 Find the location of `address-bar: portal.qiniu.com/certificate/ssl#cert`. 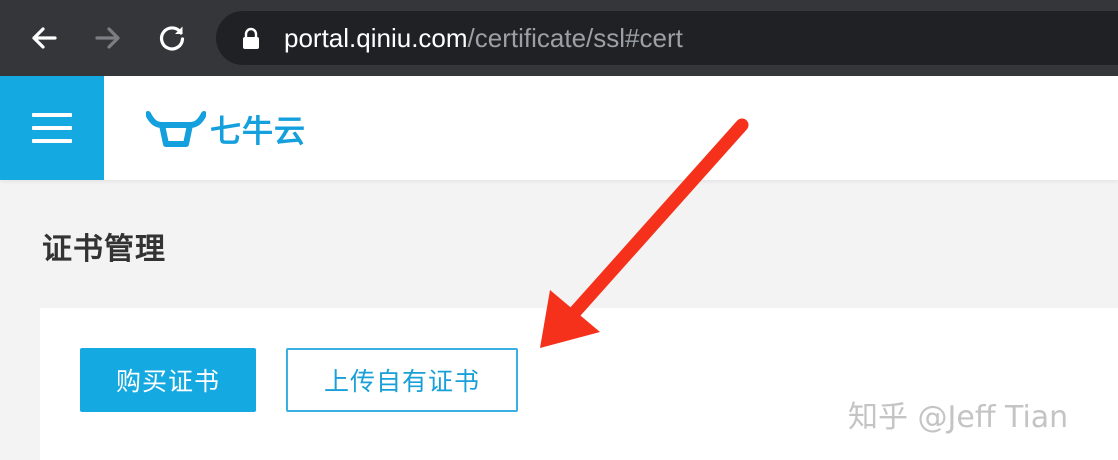

address-bar: portal.qiniu.com/certificate/ssl#cert is located at coordinates (667, 38).